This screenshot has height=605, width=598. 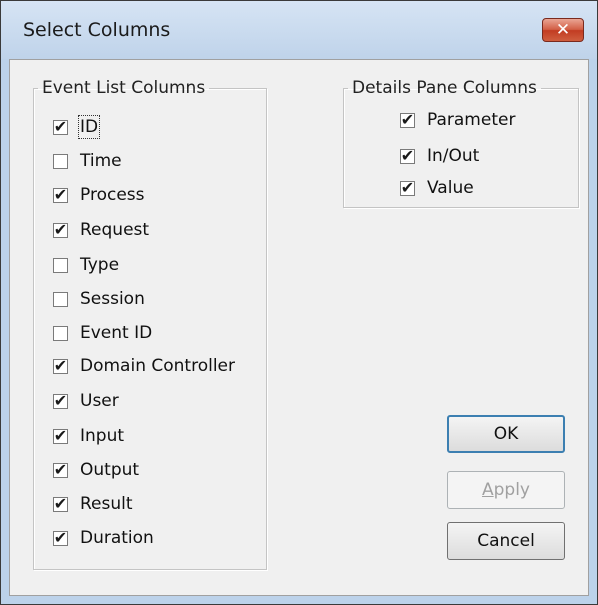 What do you see at coordinates (471, 120) in the screenshot?
I see `checkbox-label: Parameter` at bounding box center [471, 120].